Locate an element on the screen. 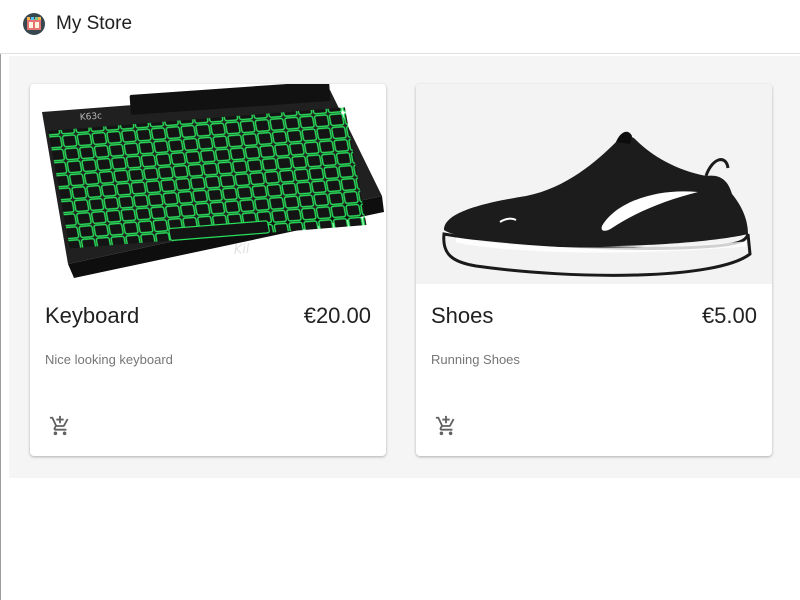 This screenshot has width=800, height=600. shoe-image is located at coordinates (594, 184).